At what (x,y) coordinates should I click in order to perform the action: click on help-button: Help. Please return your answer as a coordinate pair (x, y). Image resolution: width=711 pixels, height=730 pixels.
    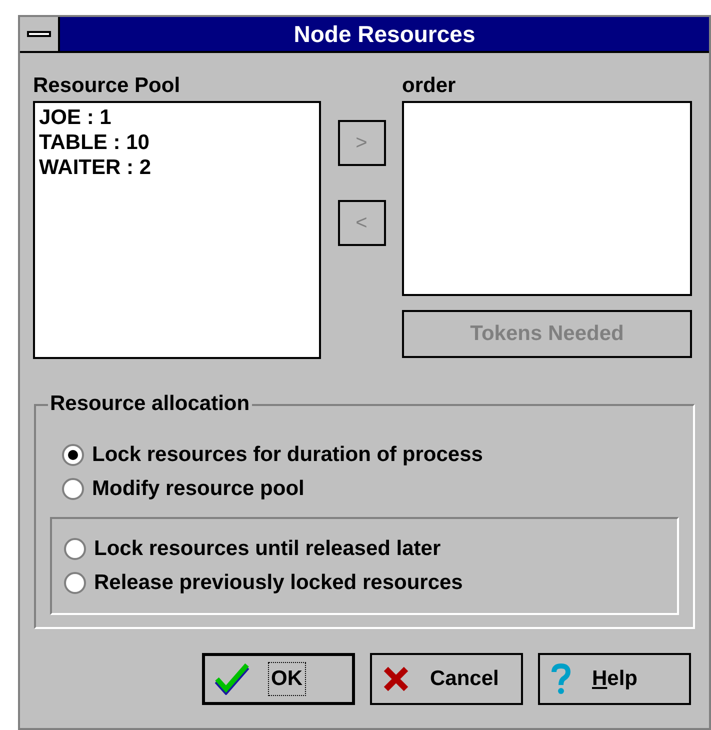
    Looking at the image, I should click on (614, 679).